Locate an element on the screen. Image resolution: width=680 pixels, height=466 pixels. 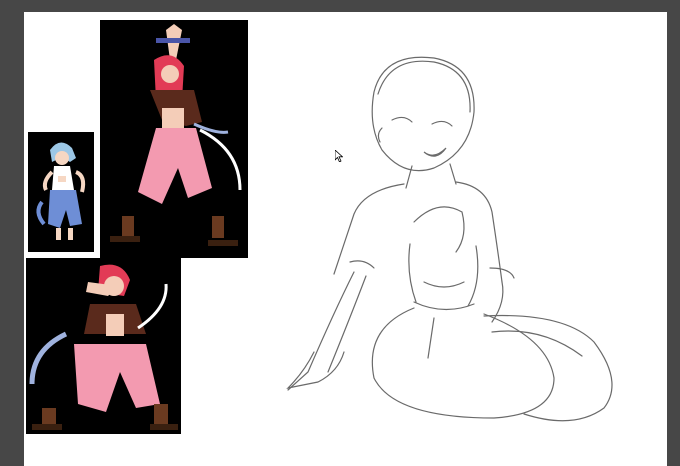
red-hair-stance-image is located at coordinates (103, 346).